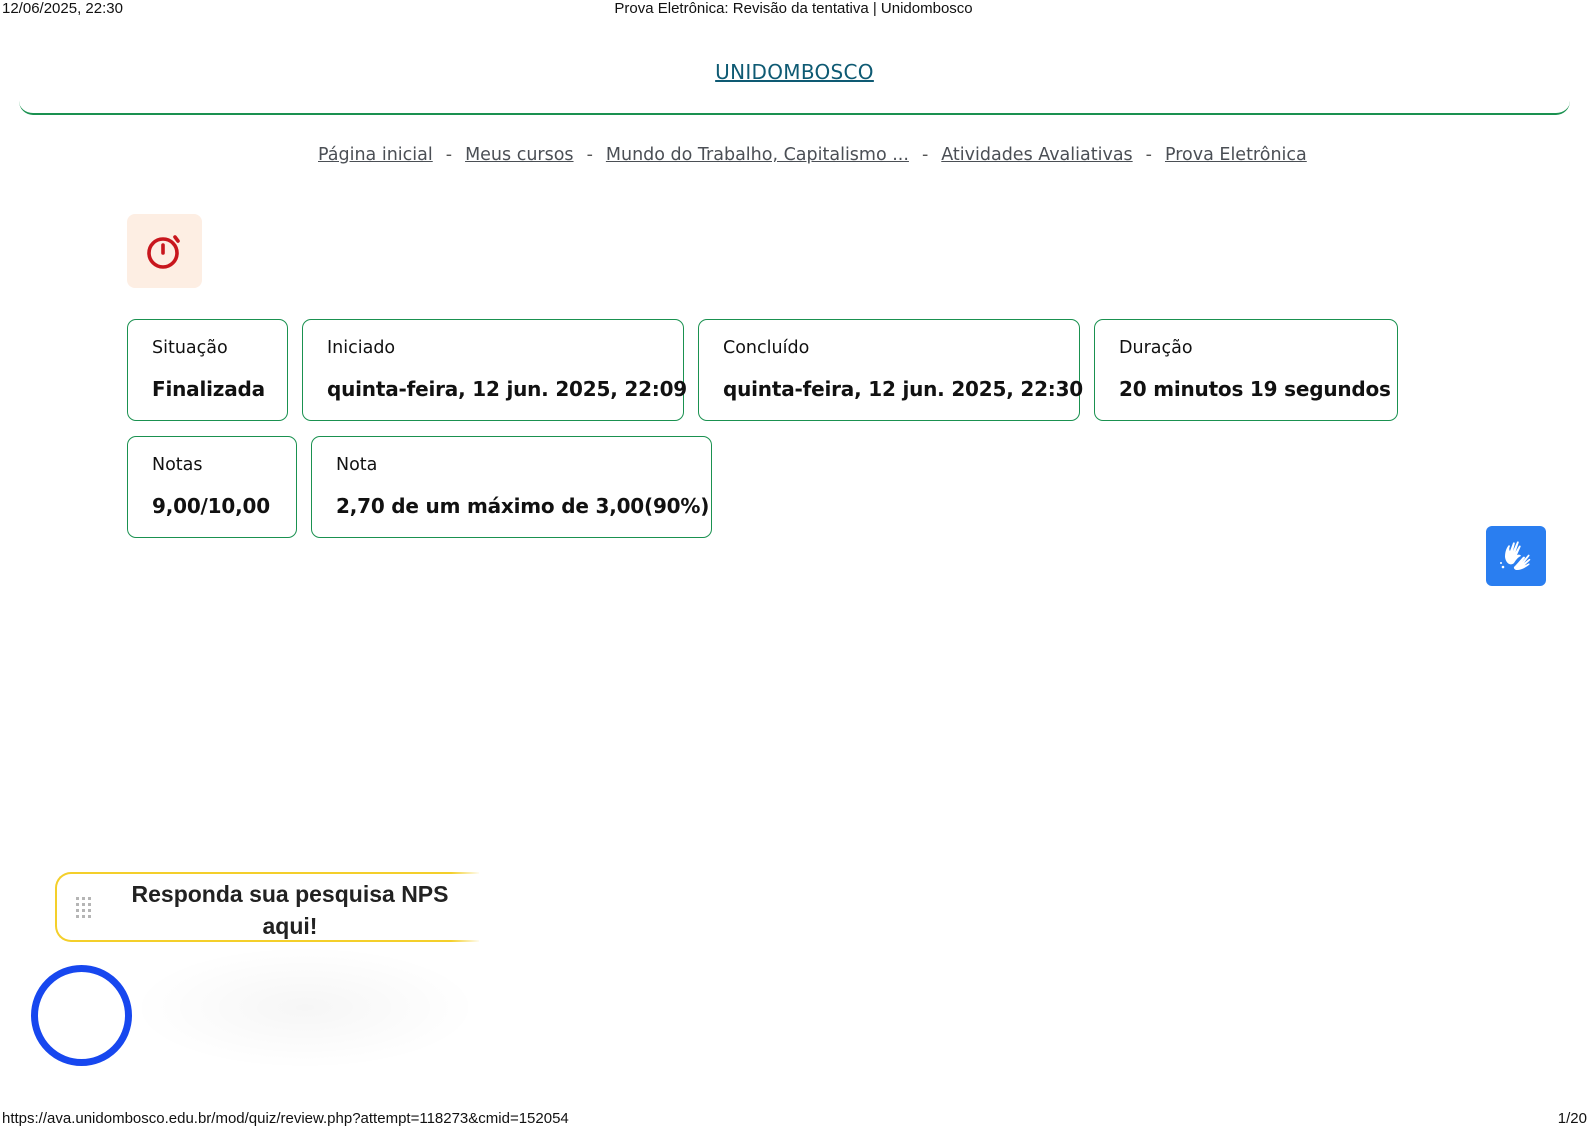 The width and height of the screenshot is (1587, 1129). What do you see at coordinates (212, 487) in the screenshot?
I see `summary-card-marks: Notas 9,00/10,00` at bounding box center [212, 487].